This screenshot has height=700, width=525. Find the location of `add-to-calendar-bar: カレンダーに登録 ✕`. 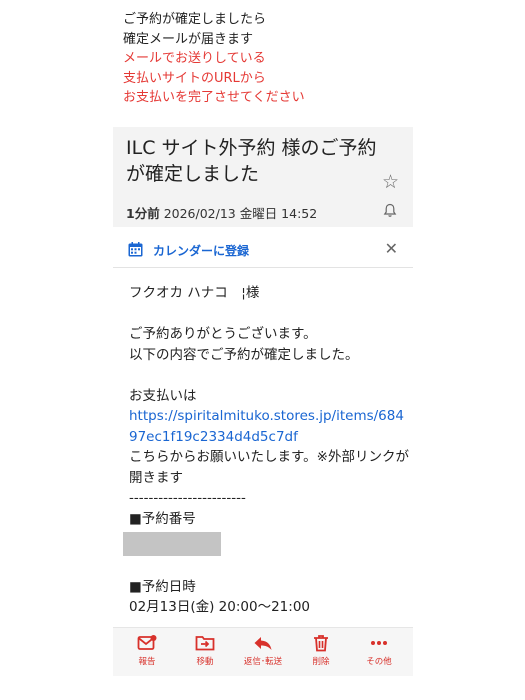

add-to-calendar-bar: カレンダーに登録 ✕ is located at coordinates (263, 250).